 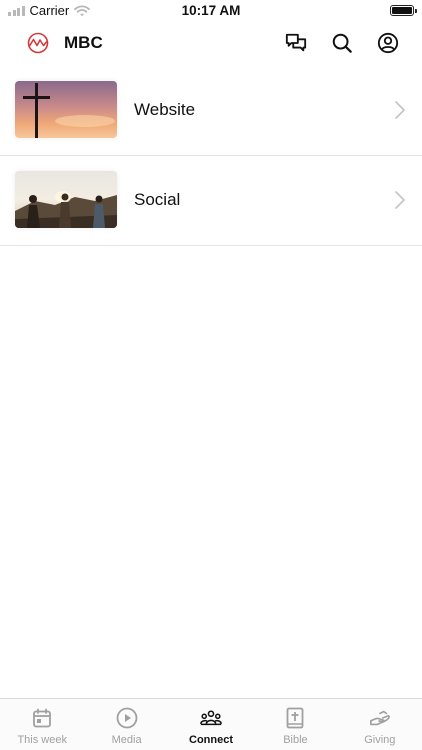 I want to click on tab-label: This week, so click(x=42, y=740).